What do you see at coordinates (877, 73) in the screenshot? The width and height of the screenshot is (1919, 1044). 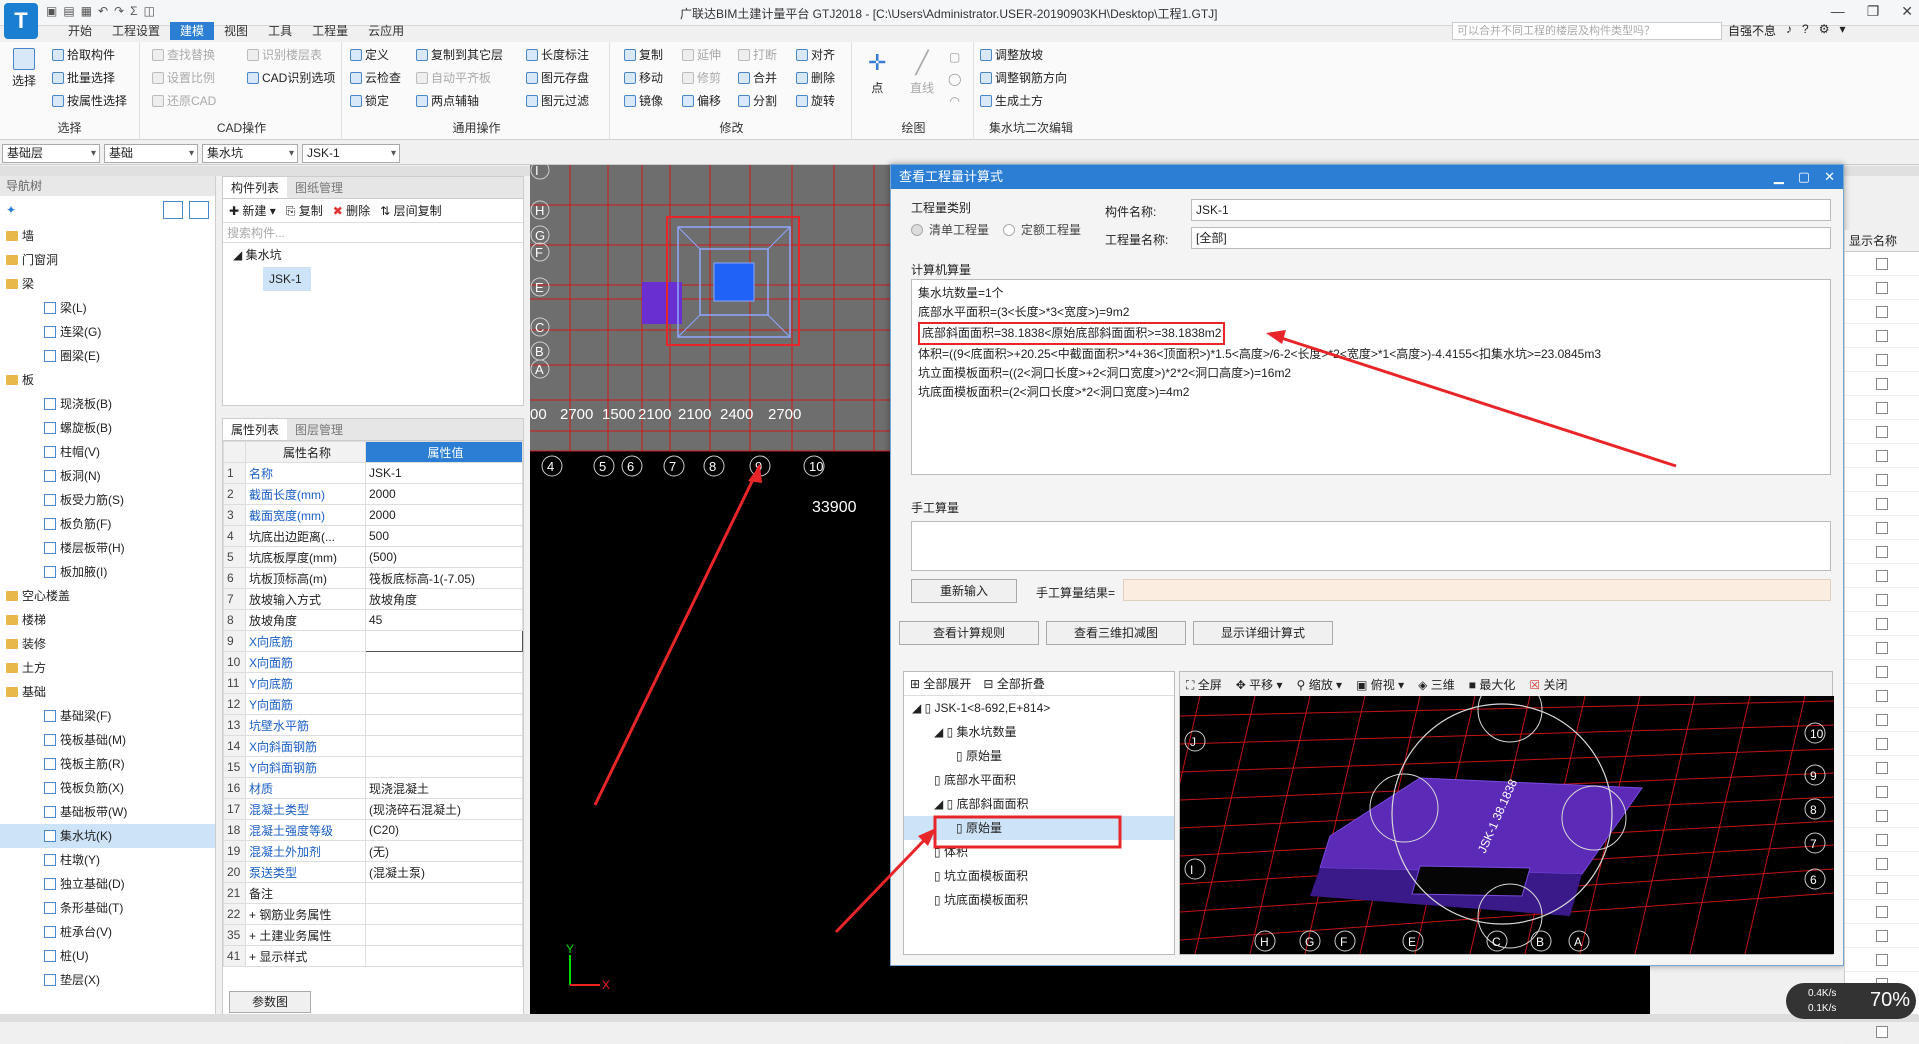 I see `point-button: ✛ 点` at bounding box center [877, 73].